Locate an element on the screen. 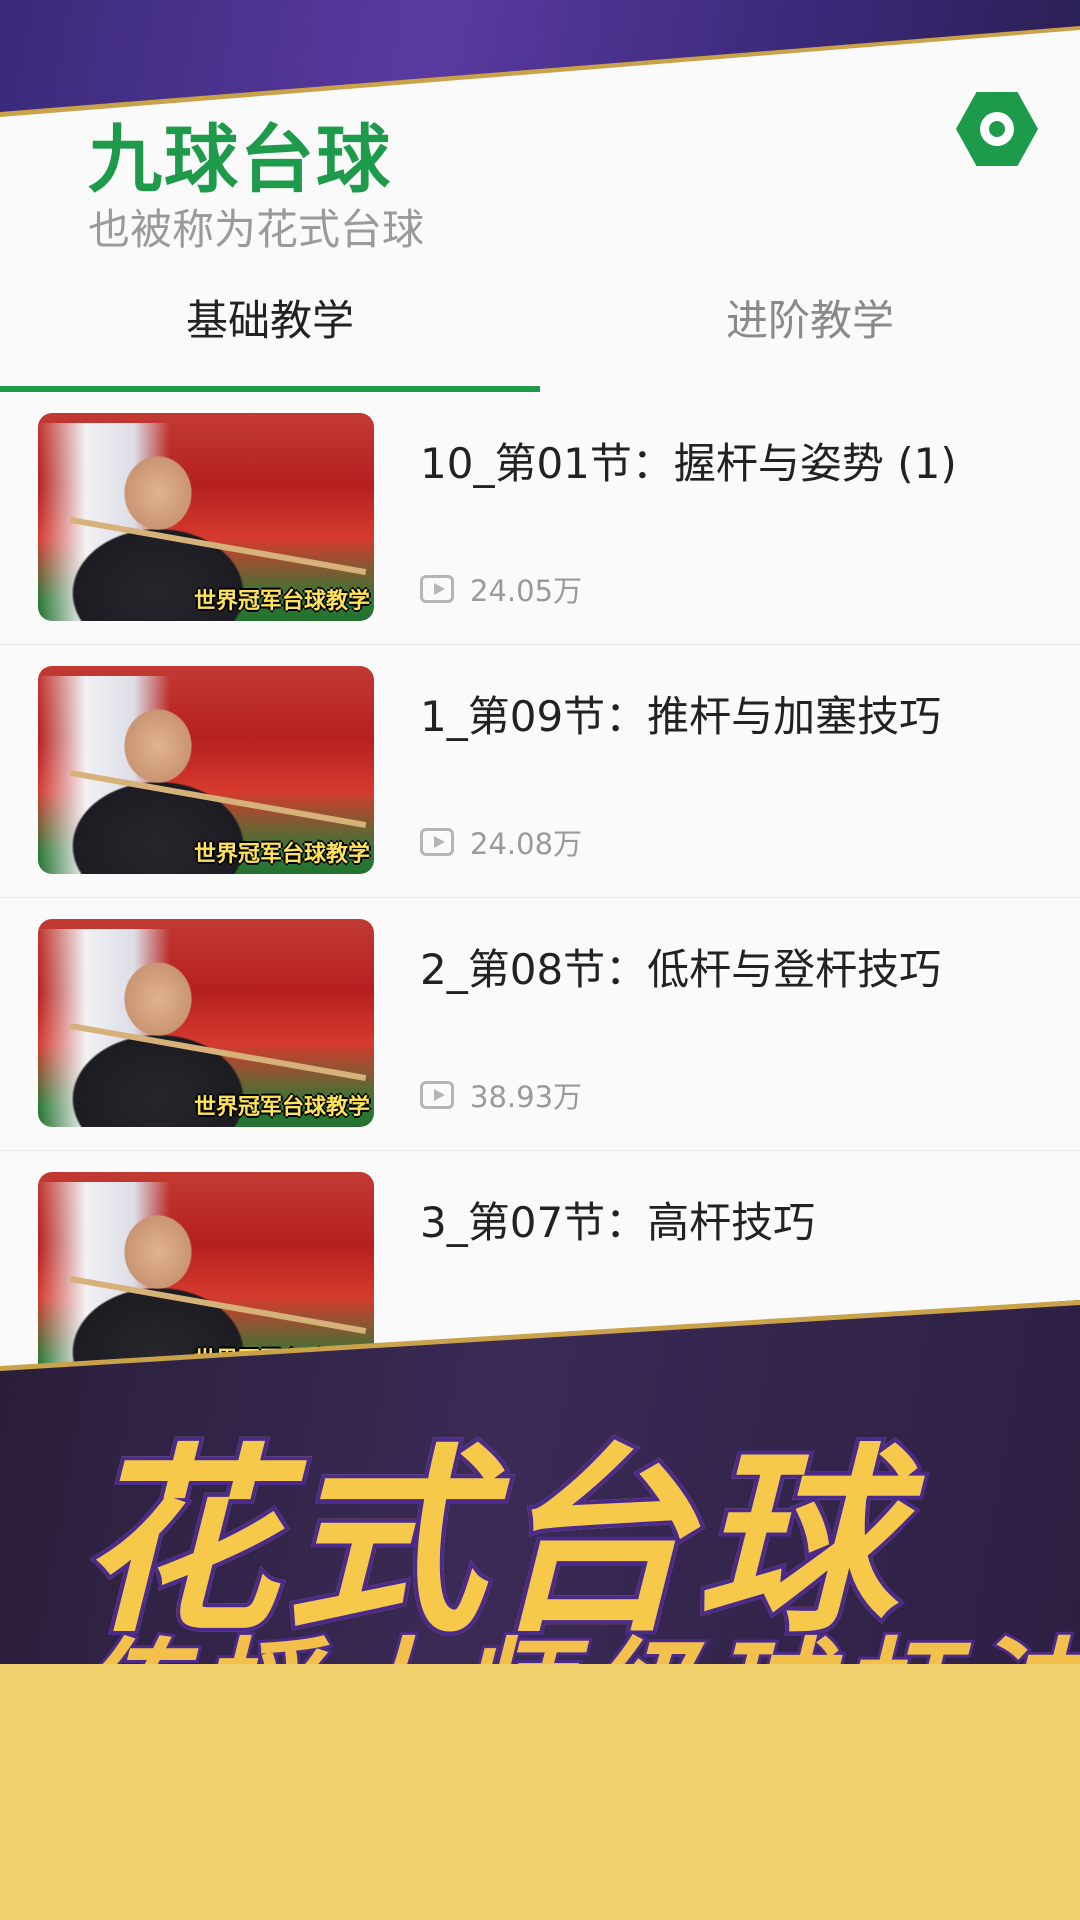 Image resolution: width=1080 pixels, height=1920 pixels. tab-advanced: 进阶教学 is located at coordinates (810, 336).